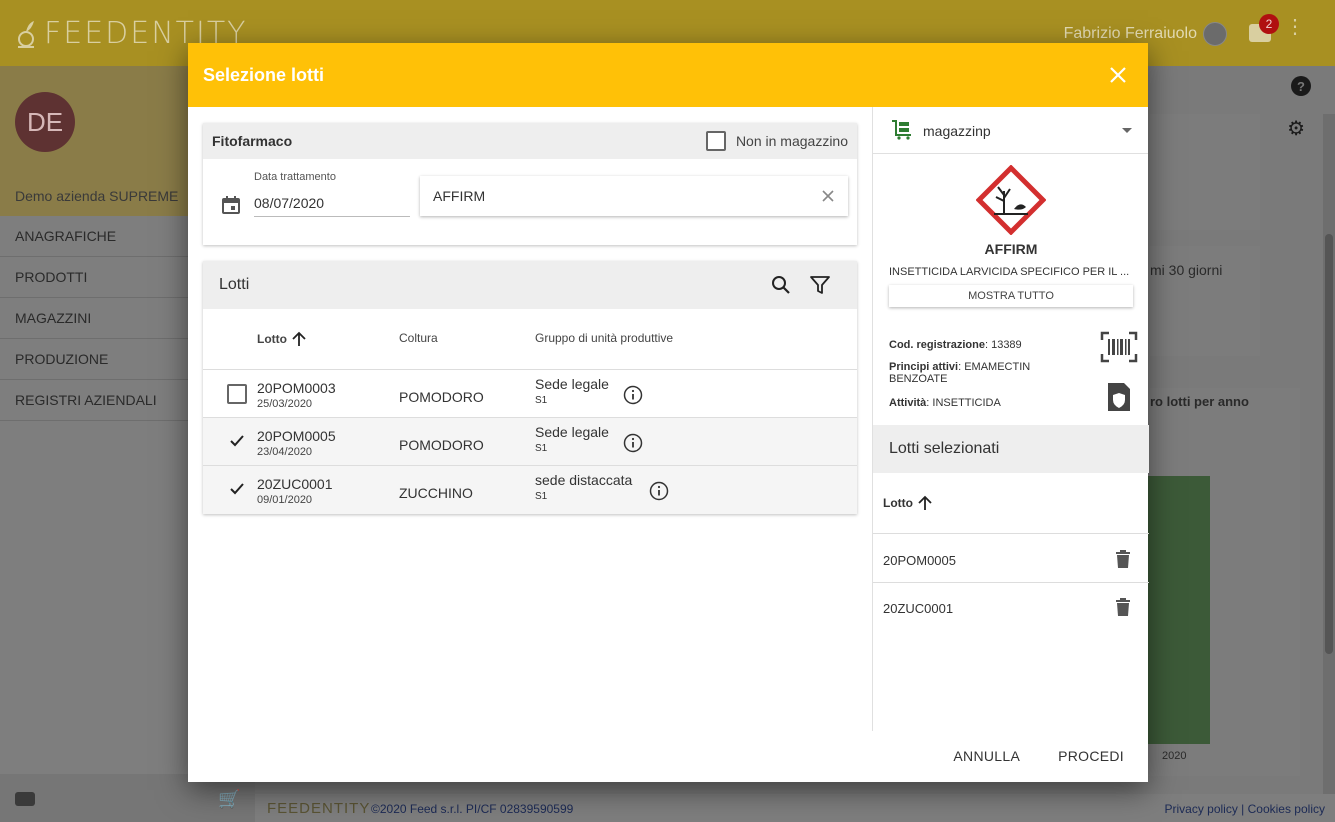 The image size is (1335, 822). Describe the element at coordinates (1127, 130) in the screenshot. I see `chevron-down-icon` at that location.